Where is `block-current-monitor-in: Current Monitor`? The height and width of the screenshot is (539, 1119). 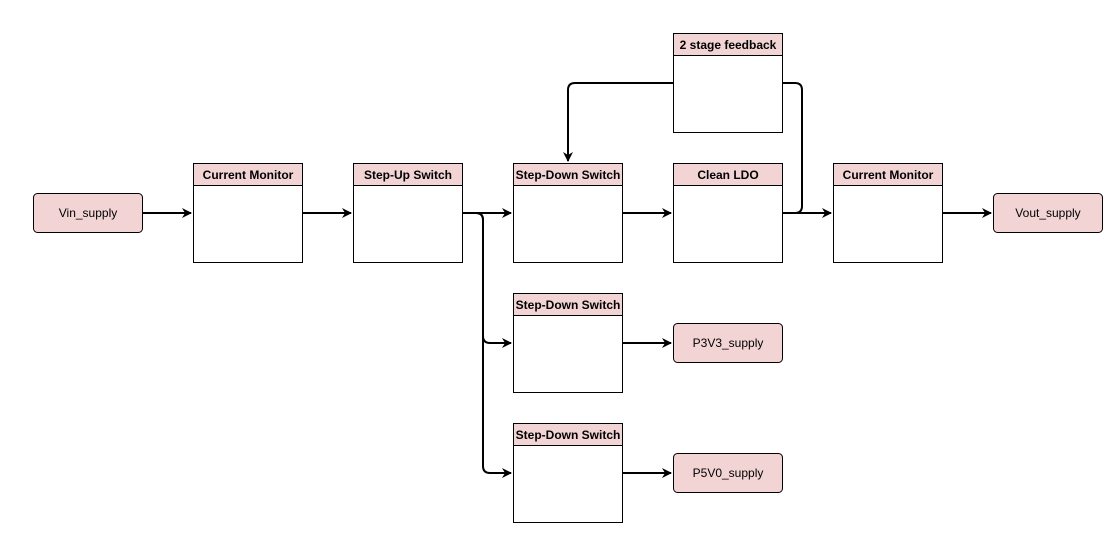 block-current-monitor-in: Current Monitor is located at coordinates (248, 213).